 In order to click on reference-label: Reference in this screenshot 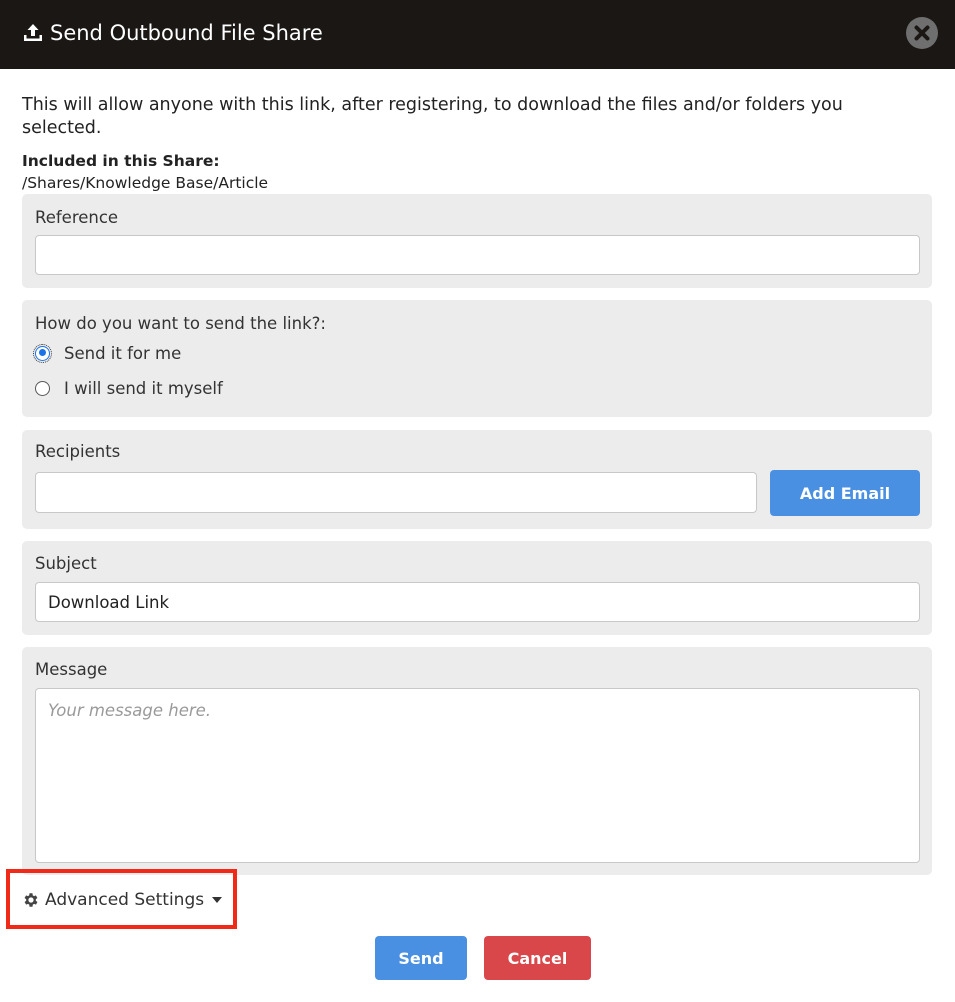, I will do `click(77, 217)`.